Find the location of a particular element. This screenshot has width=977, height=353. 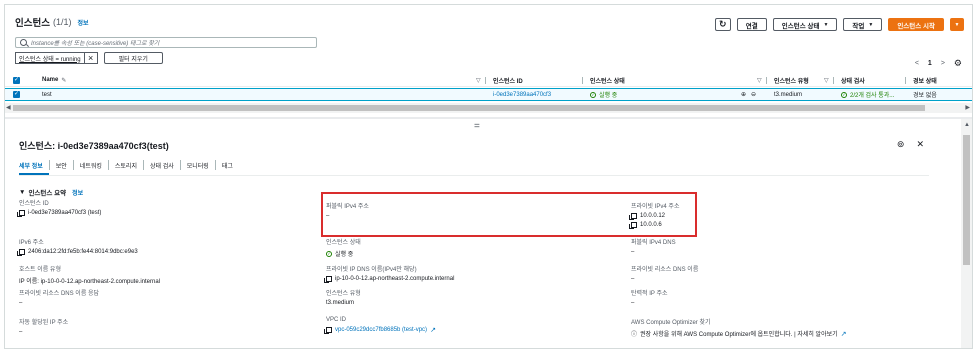

filter-token-label: 인스턴스 상태 = running is located at coordinates (50, 58).